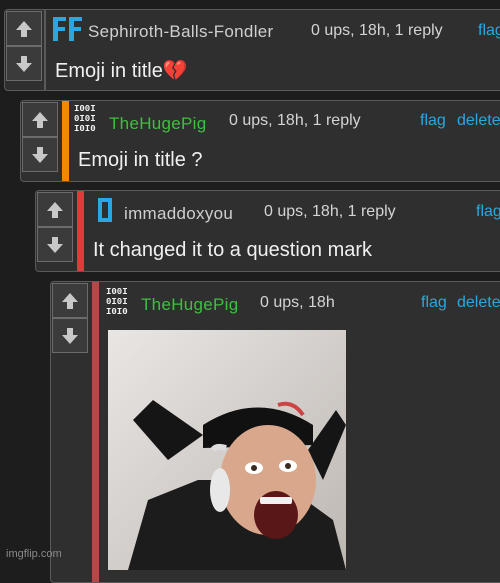 This screenshot has height=583, width=500. I want to click on ff-avatar-icon, so click(67, 29).